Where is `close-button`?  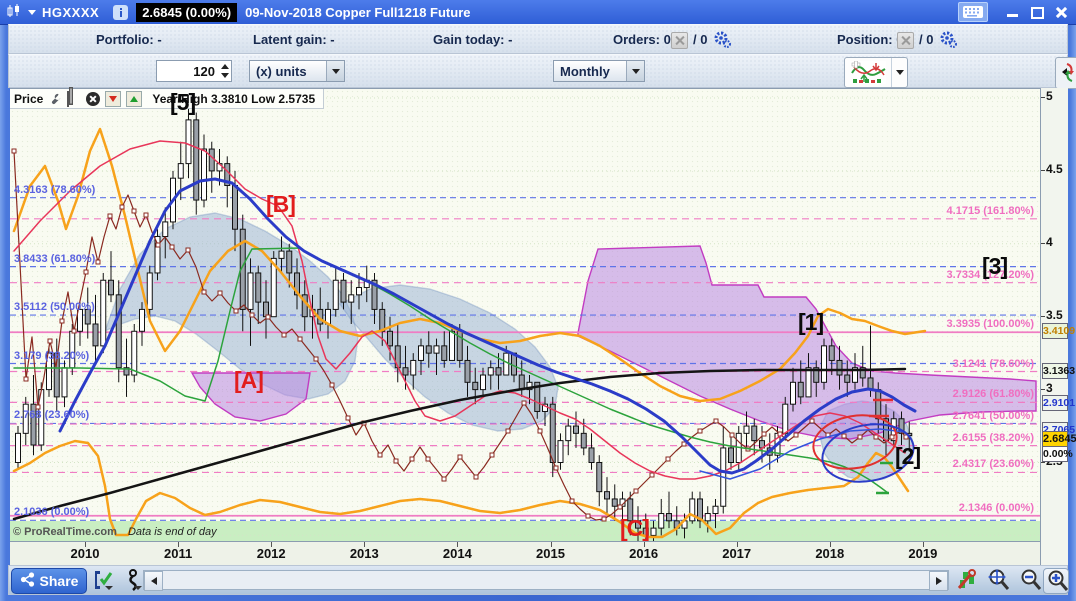 close-button is located at coordinates (1061, 12).